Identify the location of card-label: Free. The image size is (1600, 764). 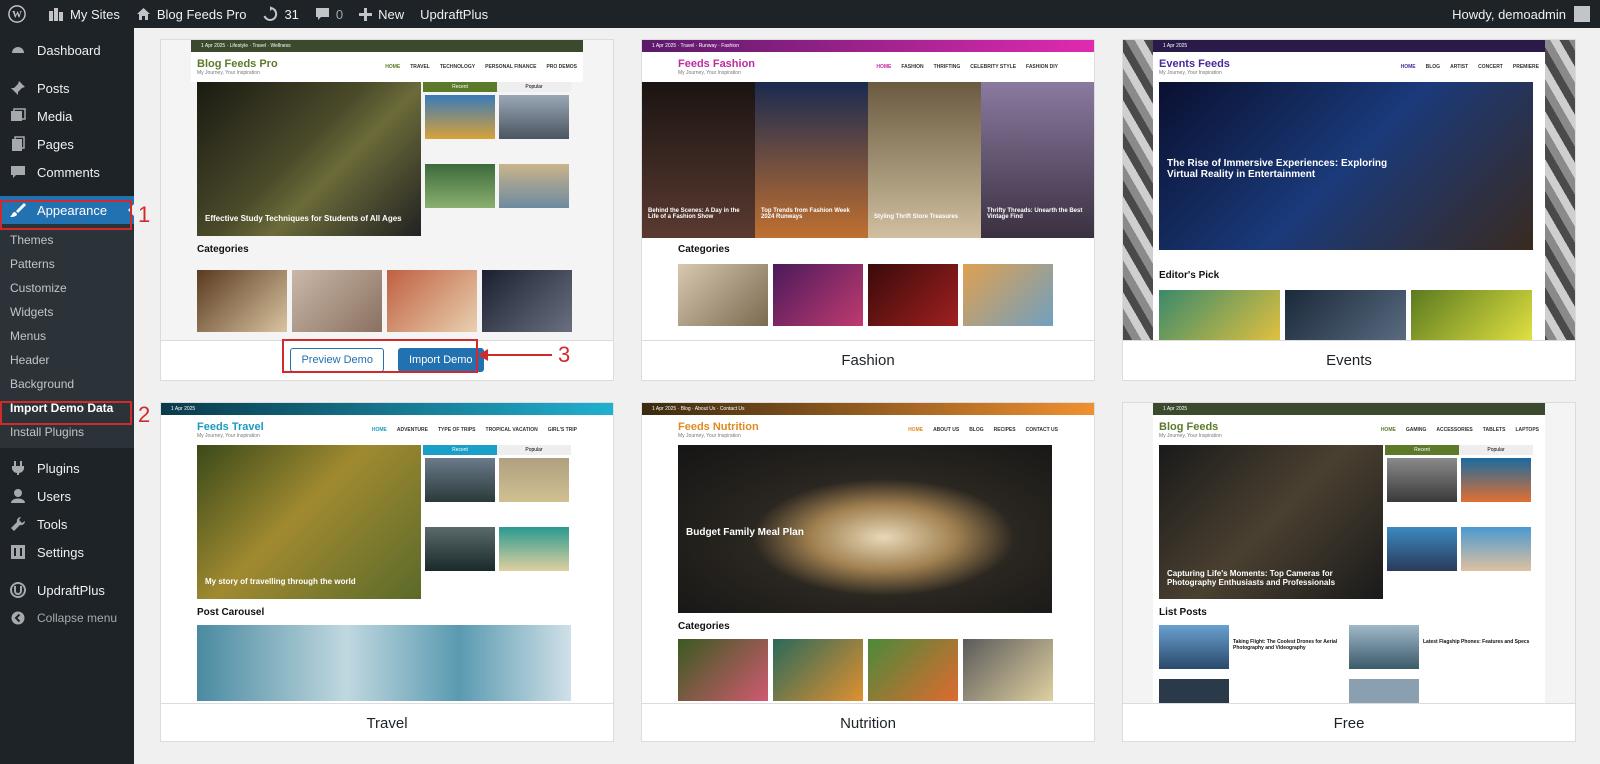
(1349, 722).